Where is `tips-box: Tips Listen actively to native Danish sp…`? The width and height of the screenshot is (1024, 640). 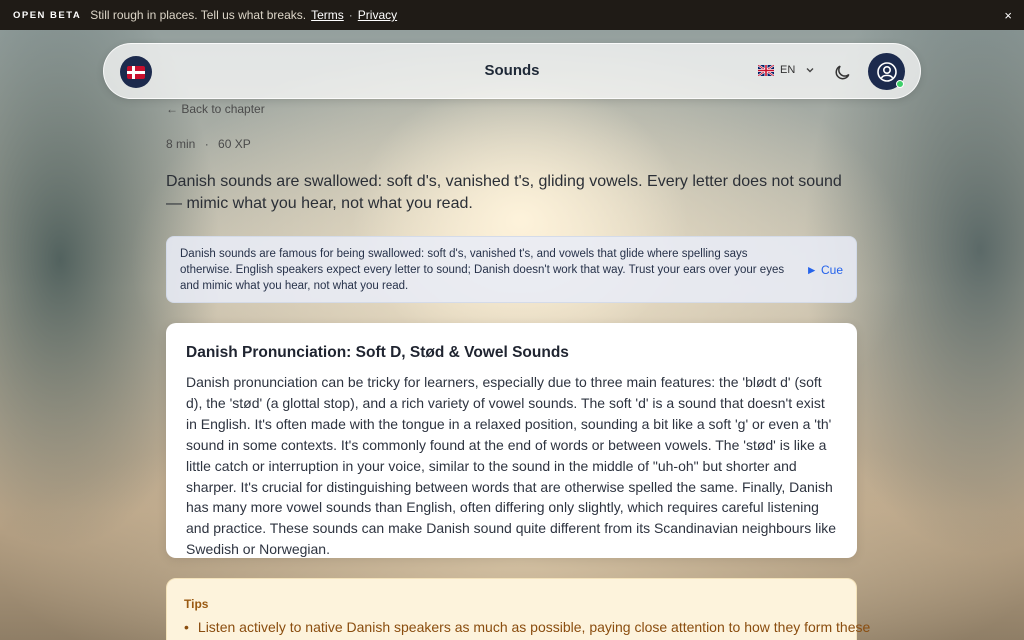
tips-box: Tips Listen actively to native Danish sp… is located at coordinates (518, 609).